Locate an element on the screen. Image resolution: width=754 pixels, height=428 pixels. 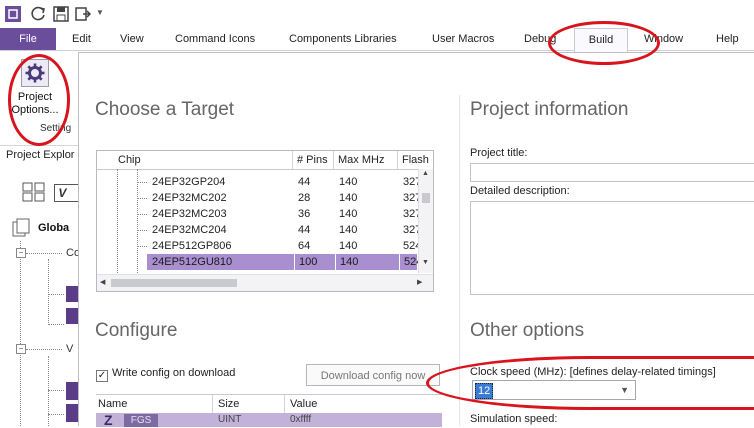
chip-name: 24EP32MC203 is located at coordinates (189, 214).